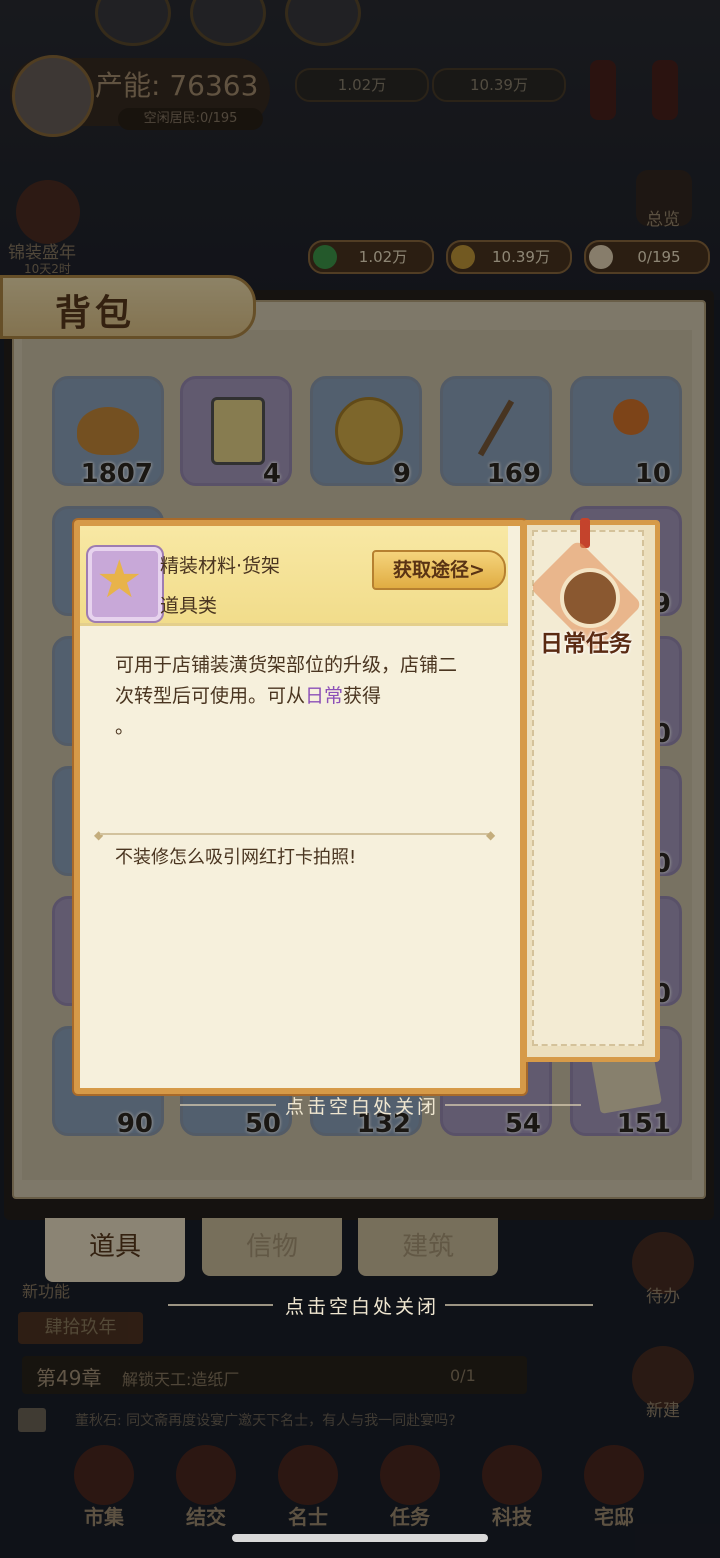  What do you see at coordinates (220, 566) in the screenshot?
I see `item-name: 精装材料·货架` at bounding box center [220, 566].